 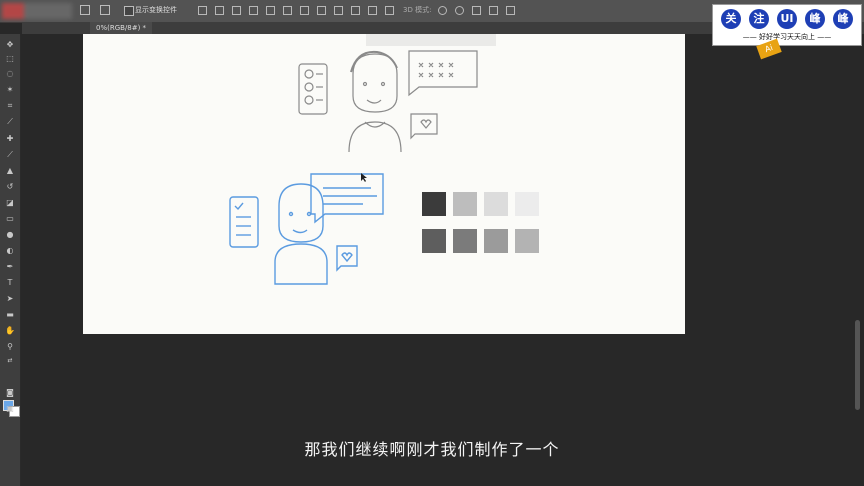 What do you see at coordinates (731, 19) in the screenshot?
I see `badge-char-1: 关` at bounding box center [731, 19].